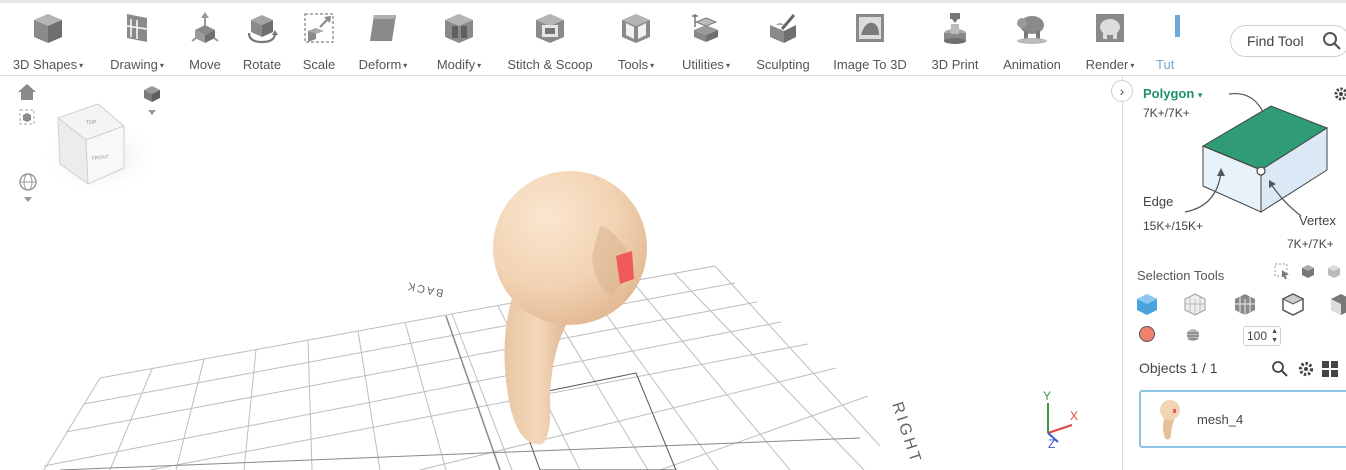 The image size is (1346, 470). I want to click on axis-label-z: Z, so click(1051, 444).